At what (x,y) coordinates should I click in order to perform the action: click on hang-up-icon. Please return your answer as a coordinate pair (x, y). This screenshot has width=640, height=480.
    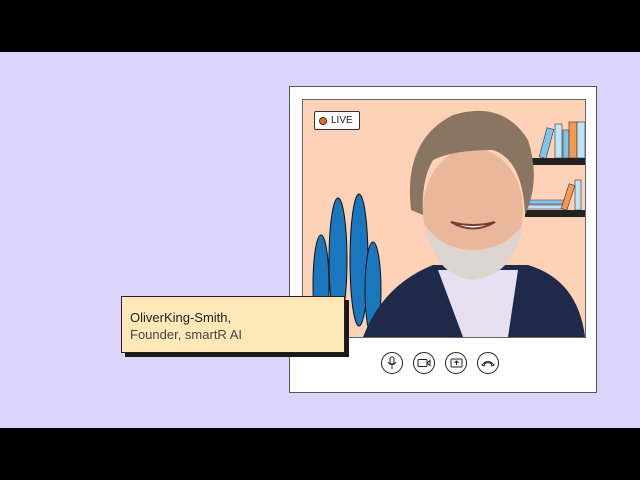
    Looking at the image, I should click on (488, 364).